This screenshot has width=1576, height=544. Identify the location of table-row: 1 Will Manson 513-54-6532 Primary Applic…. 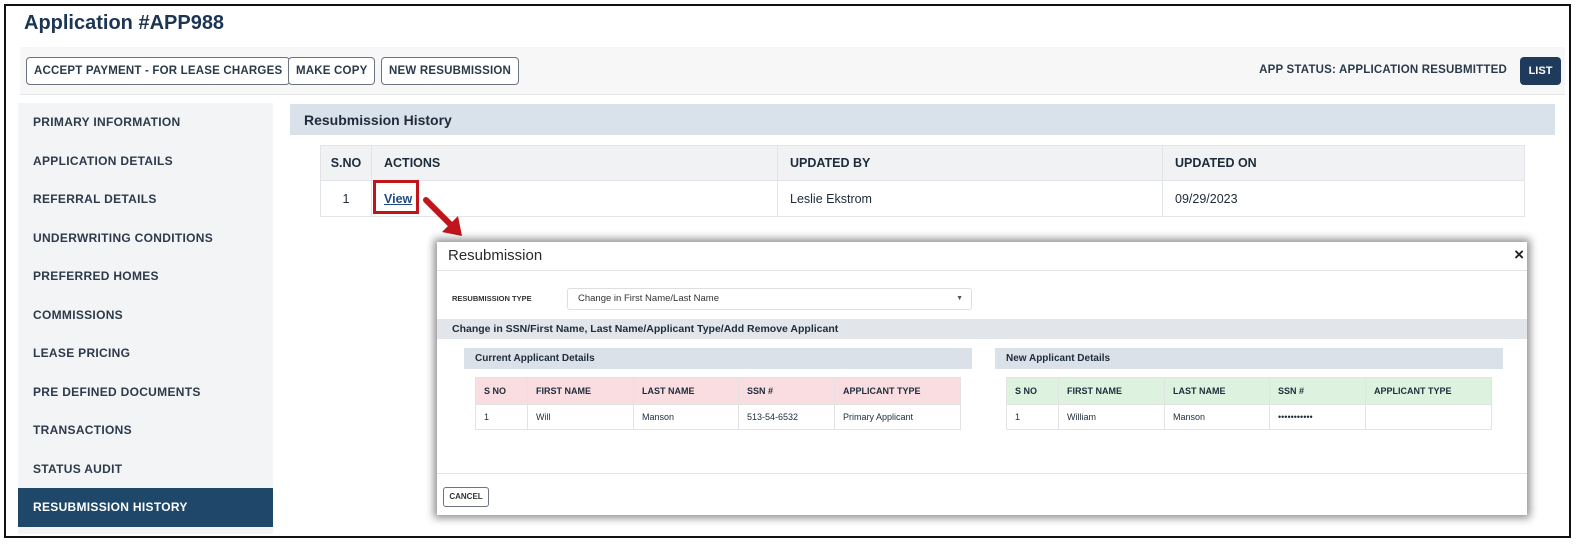
(718, 417).